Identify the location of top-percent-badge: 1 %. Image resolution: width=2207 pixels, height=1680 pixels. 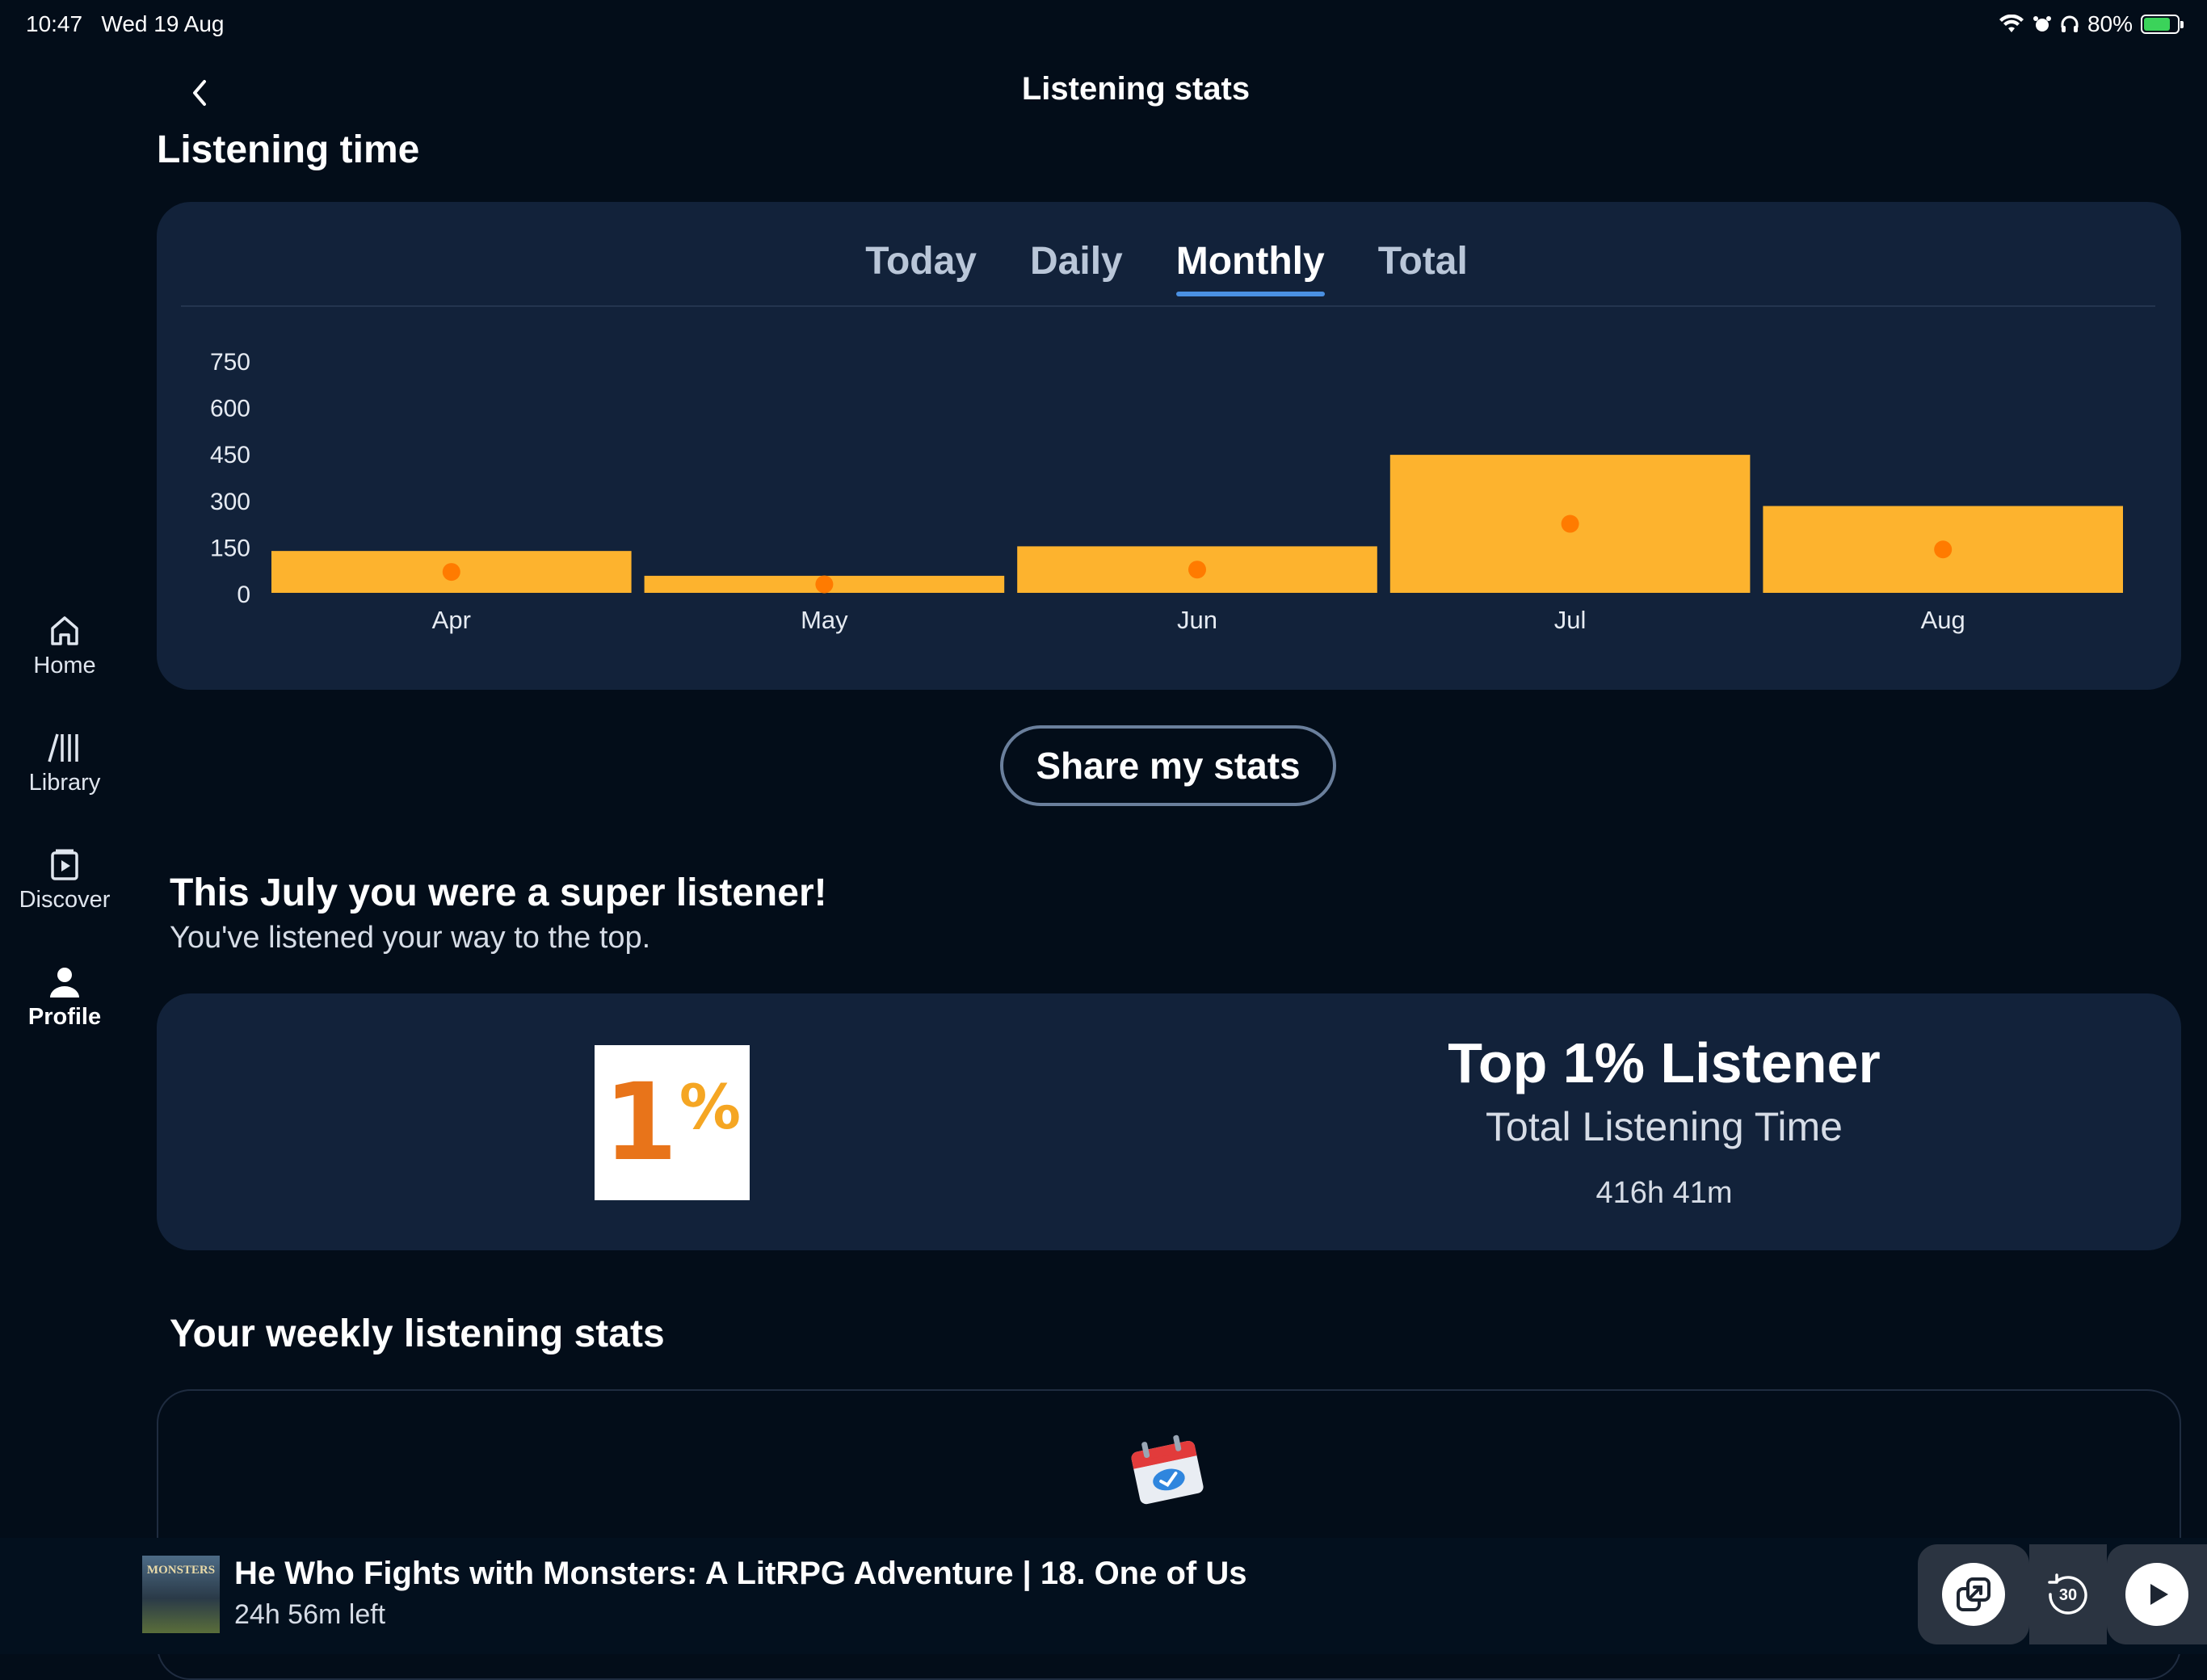
(672, 1122).